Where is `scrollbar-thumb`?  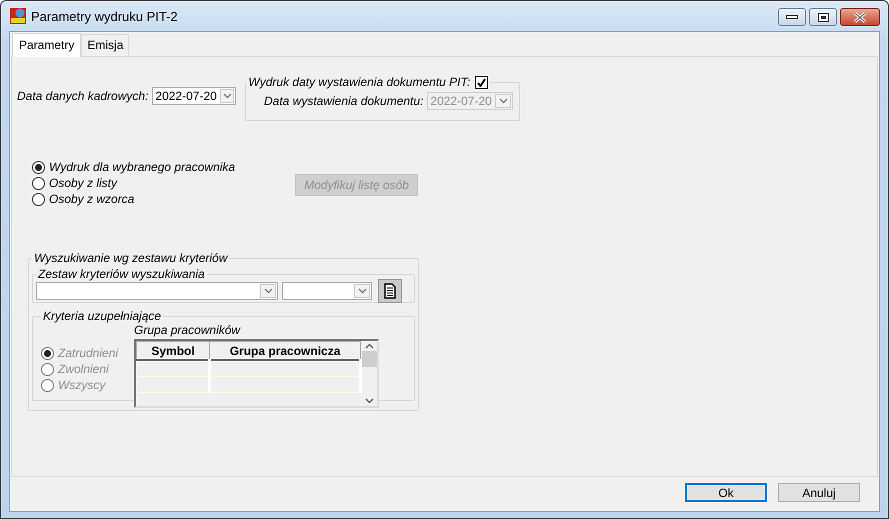 scrollbar-thumb is located at coordinates (370, 359).